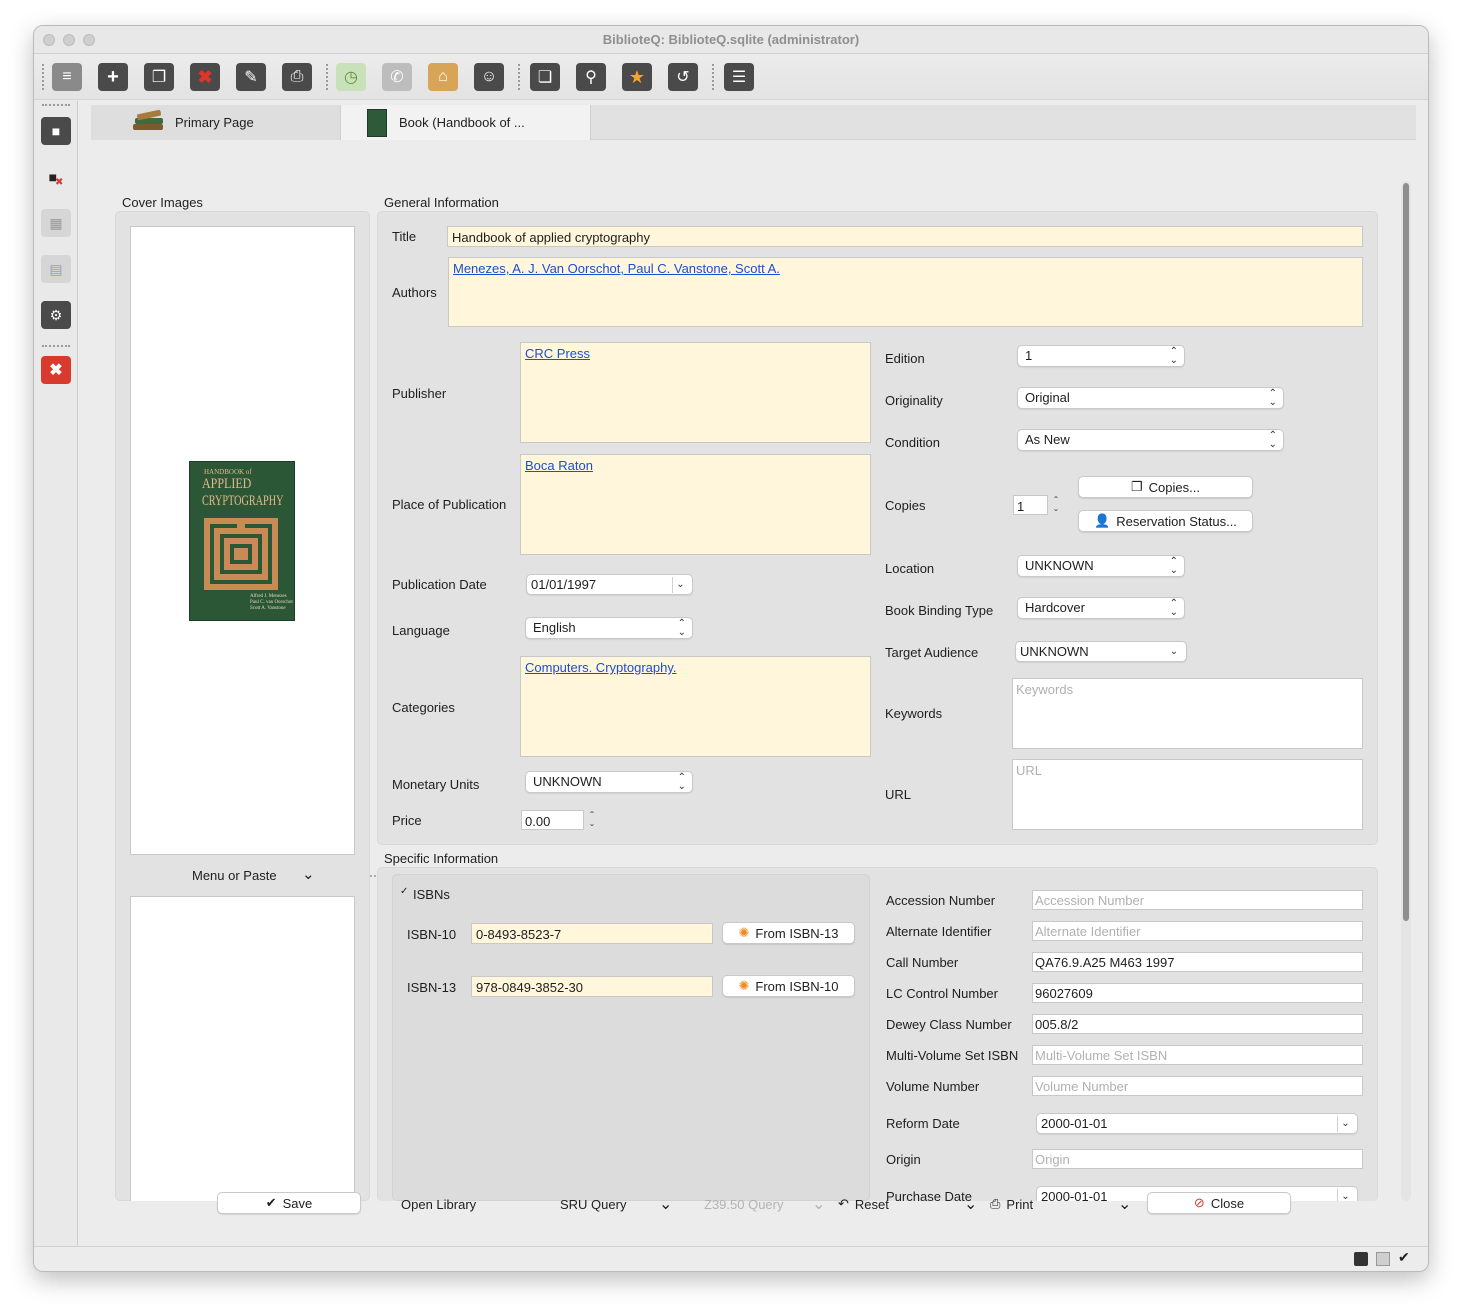  What do you see at coordinates (271, 1202) in the screenshot?
I see `checkmark-icon: ✔` at bounding box center [271, 1202].